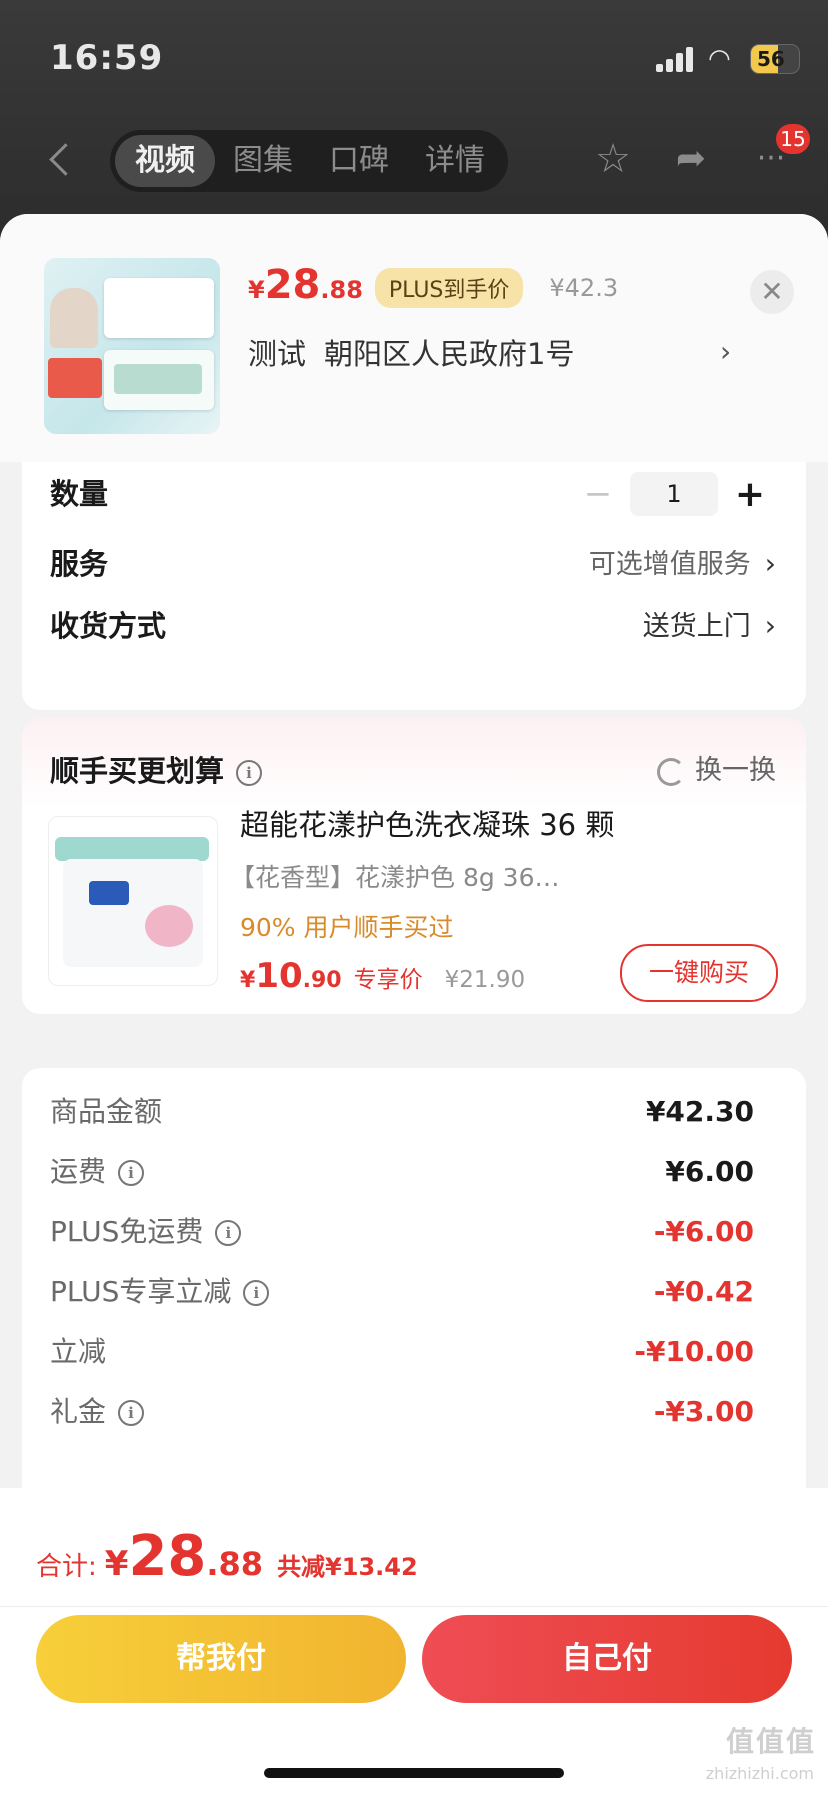 This screenshot has width=828, height=1793. I want to click on plus-discount-info-icon: i, so click(256, 1293).